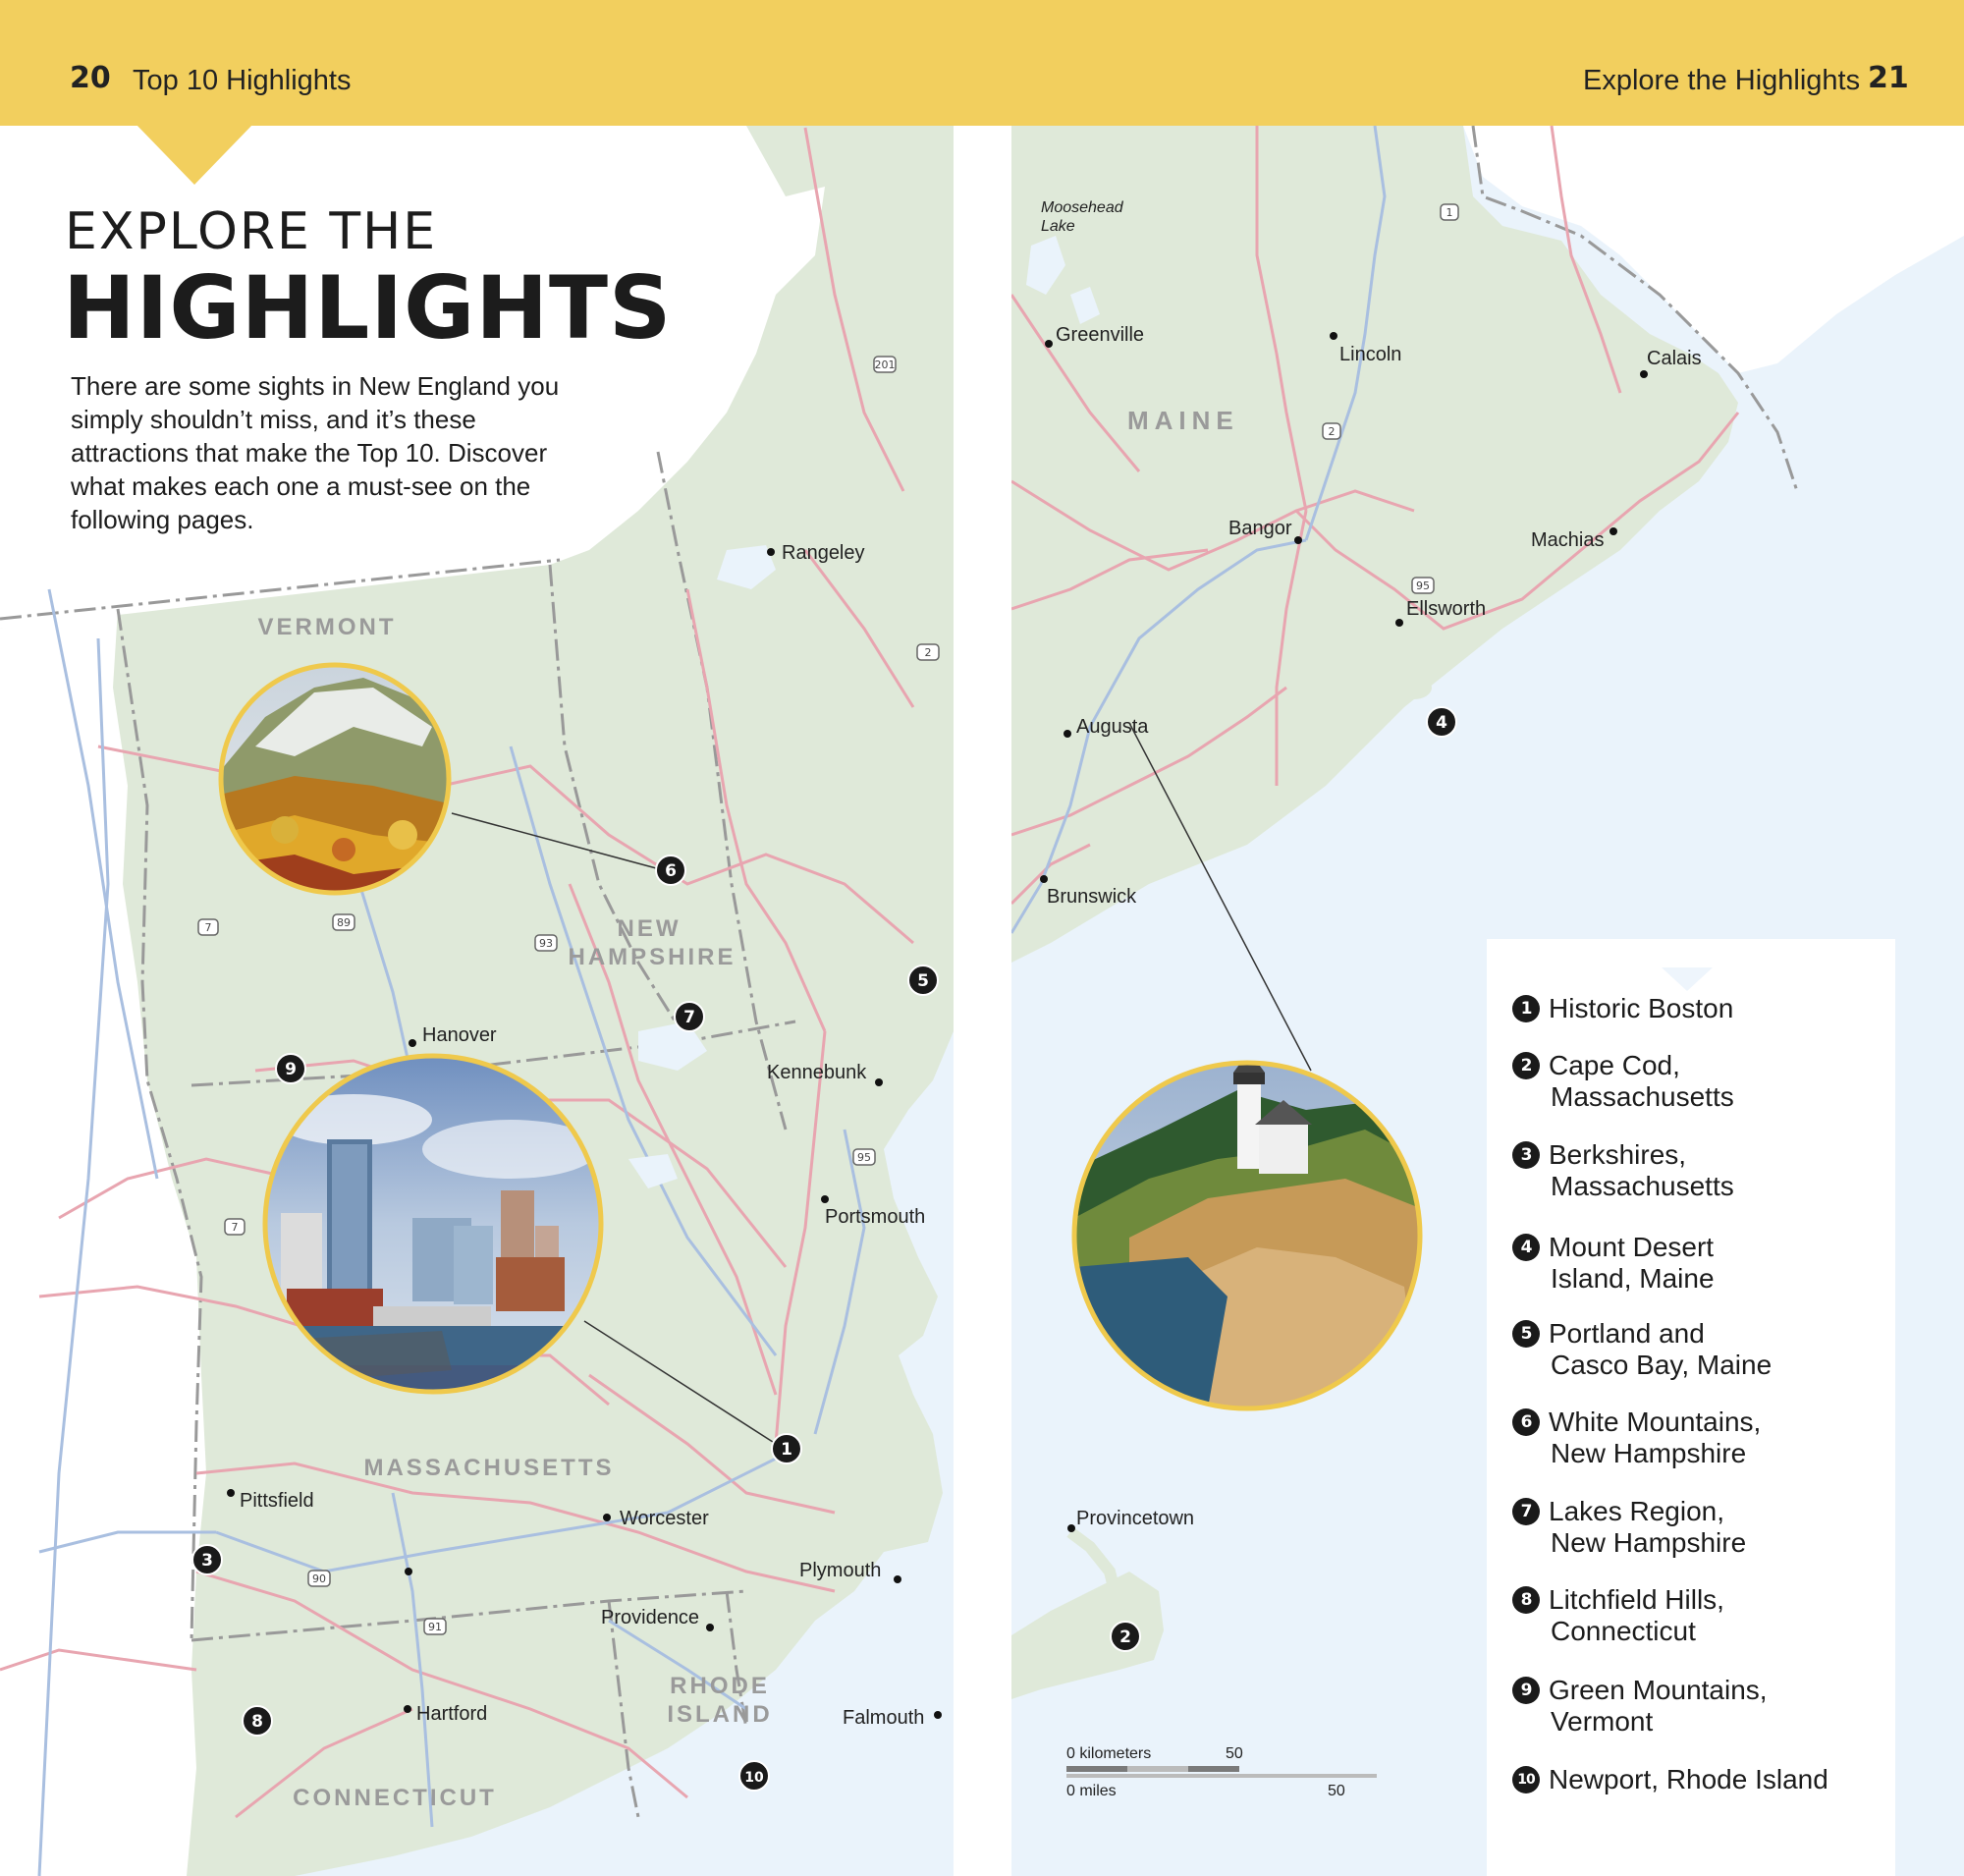 This screenshot has width=1964, height=1876. Describe the element at coordinates (546, 944) in the screenshot. I see `route-shield-label: 93` at that location.